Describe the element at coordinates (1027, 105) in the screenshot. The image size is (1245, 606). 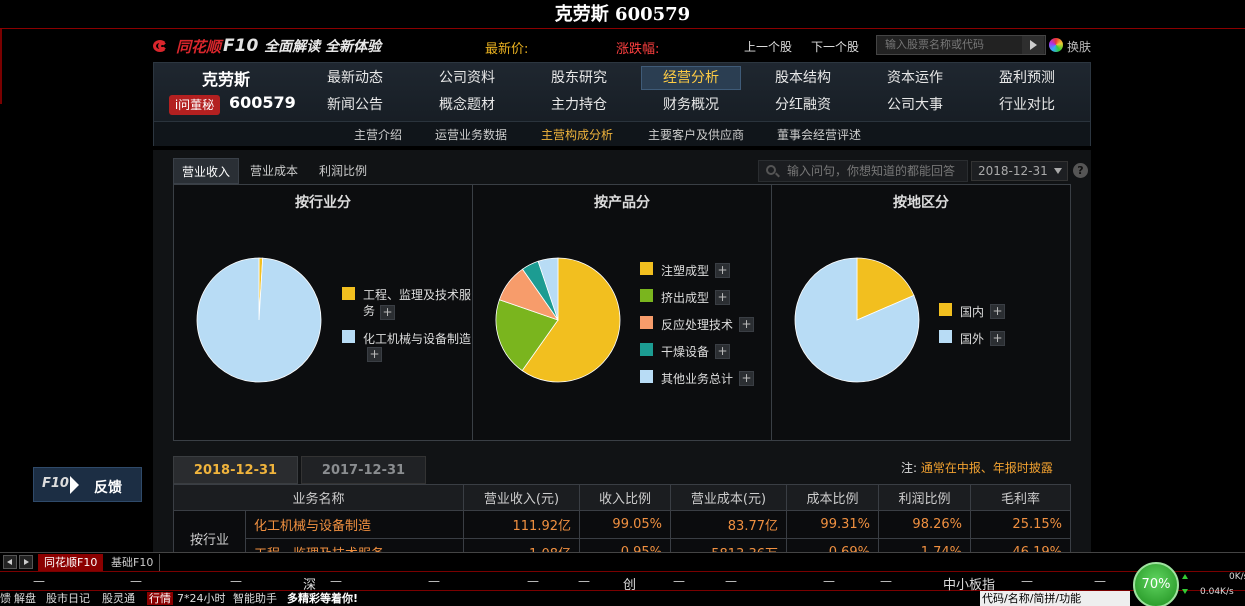
I see `nav-industry-compare: 行业对比` at that location.